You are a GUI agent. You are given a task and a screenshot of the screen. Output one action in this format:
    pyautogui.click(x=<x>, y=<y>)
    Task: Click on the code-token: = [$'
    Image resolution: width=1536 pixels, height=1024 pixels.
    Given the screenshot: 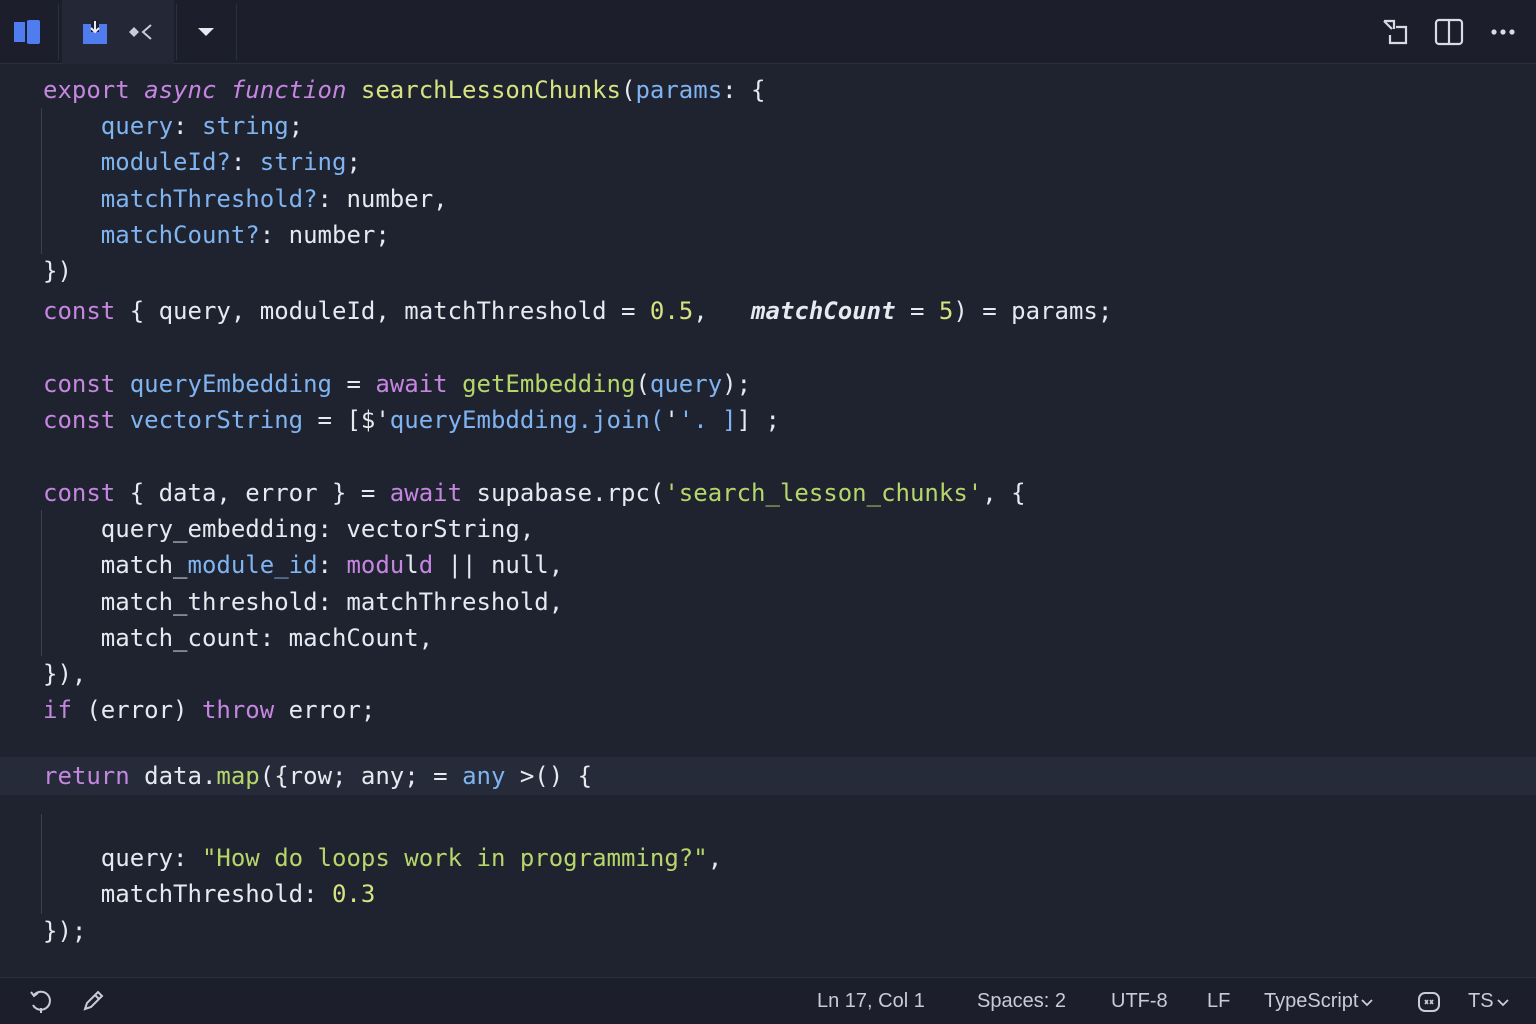 What is the action you would take?
    pyautogui.click(x=346, y=420)
    